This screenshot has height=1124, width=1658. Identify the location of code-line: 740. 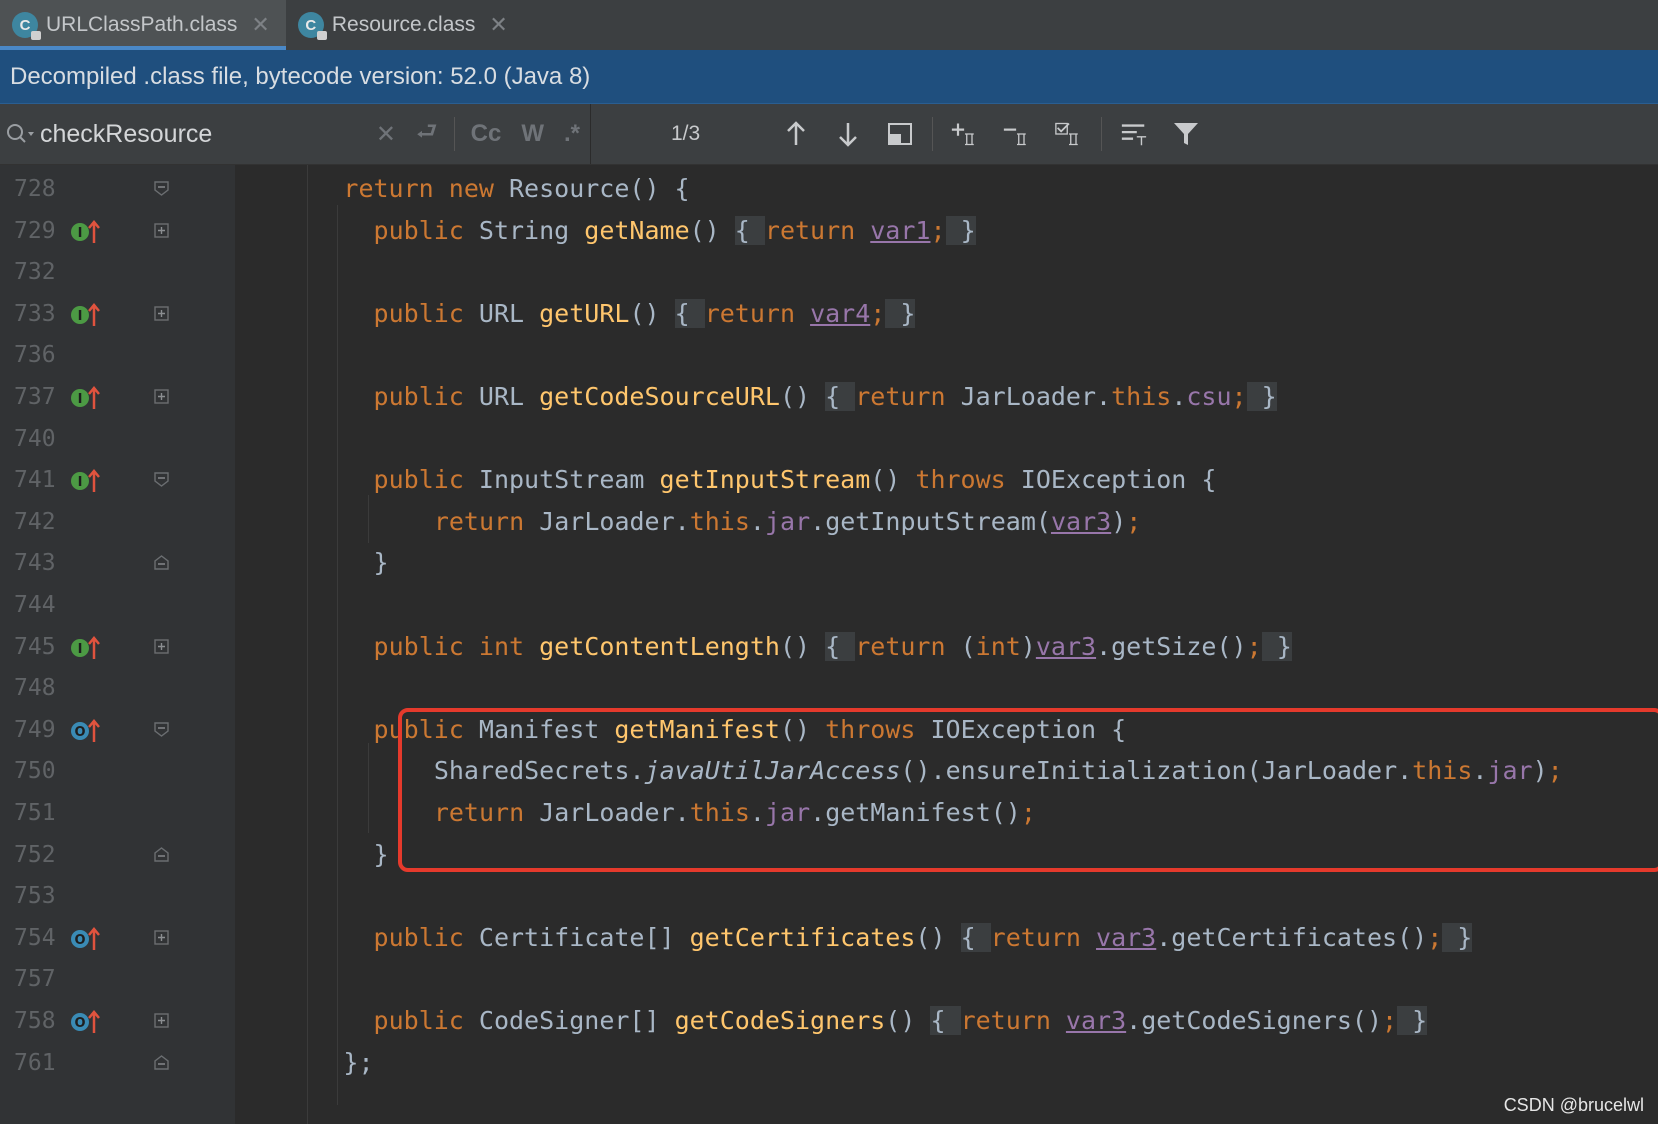
(829, 439).